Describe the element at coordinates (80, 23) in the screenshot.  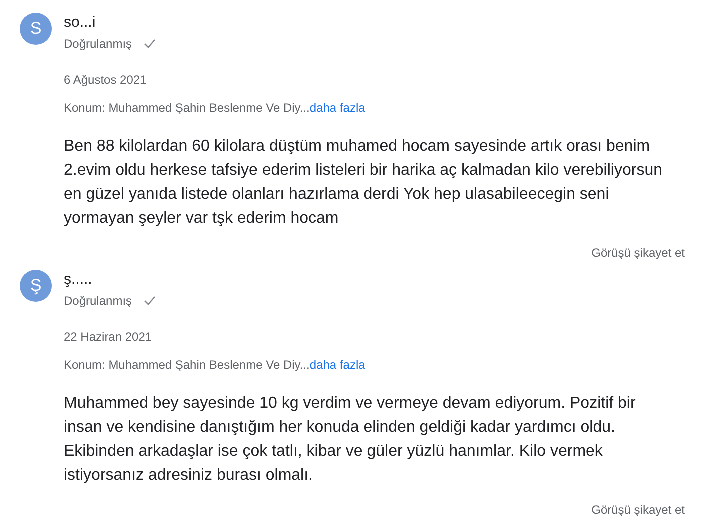
I see `reviewer-name: so...i` at that location.